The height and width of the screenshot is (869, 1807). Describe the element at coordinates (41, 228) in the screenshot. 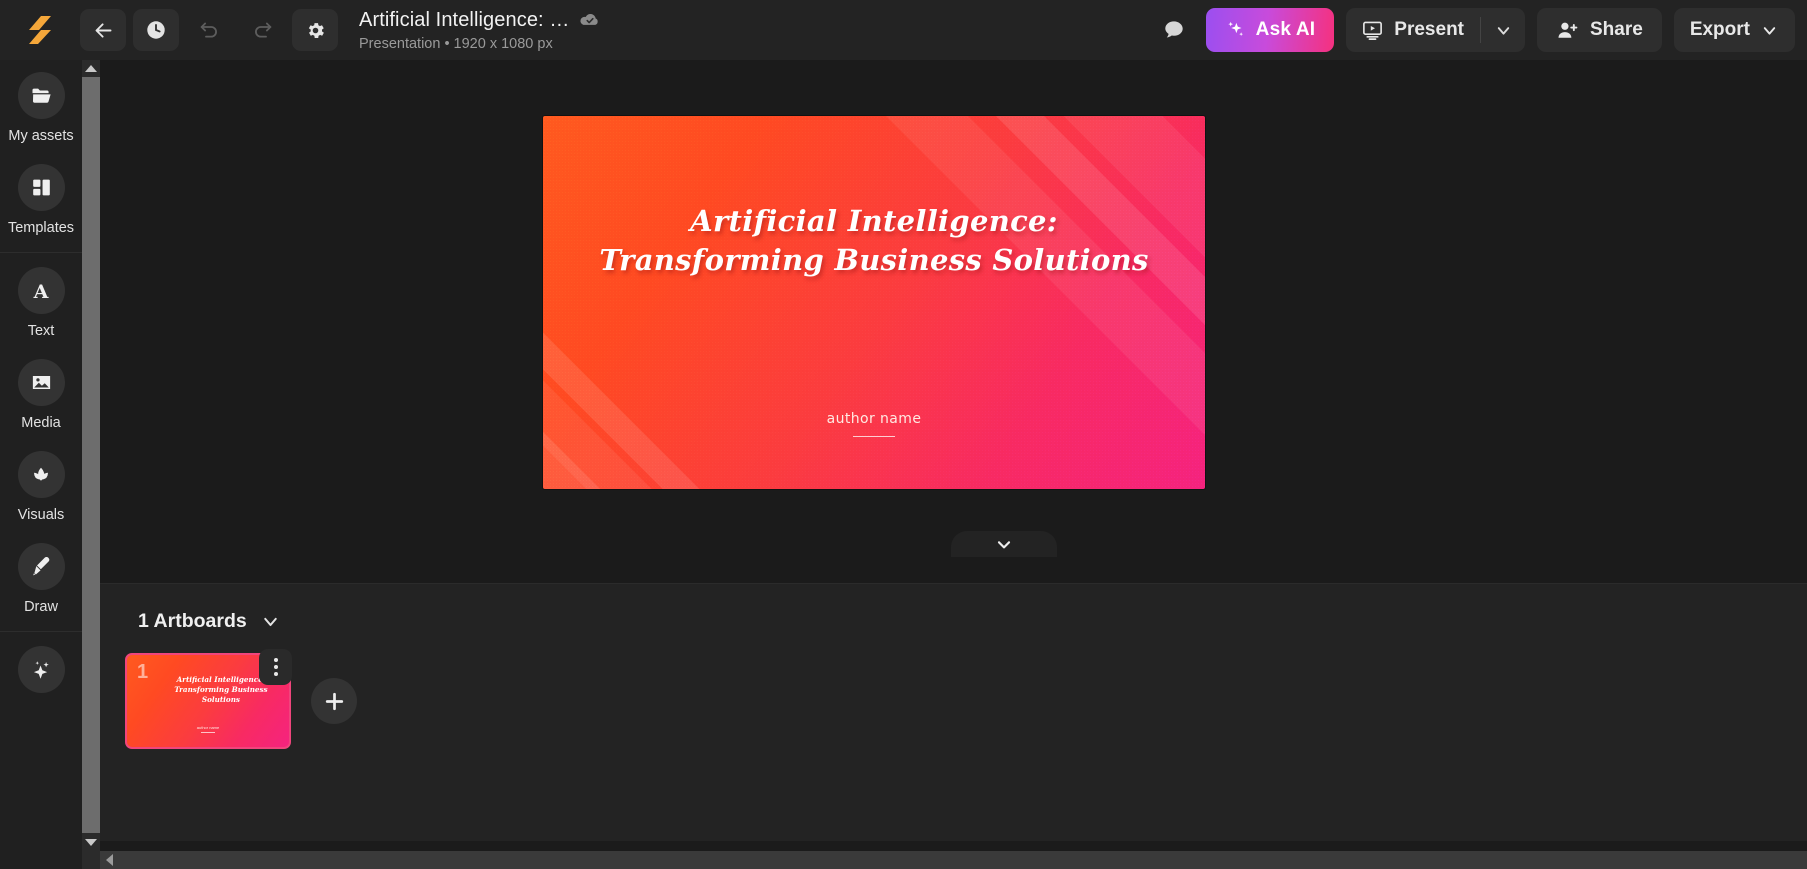

I see `sidebar-item-label: Templates` at that location.